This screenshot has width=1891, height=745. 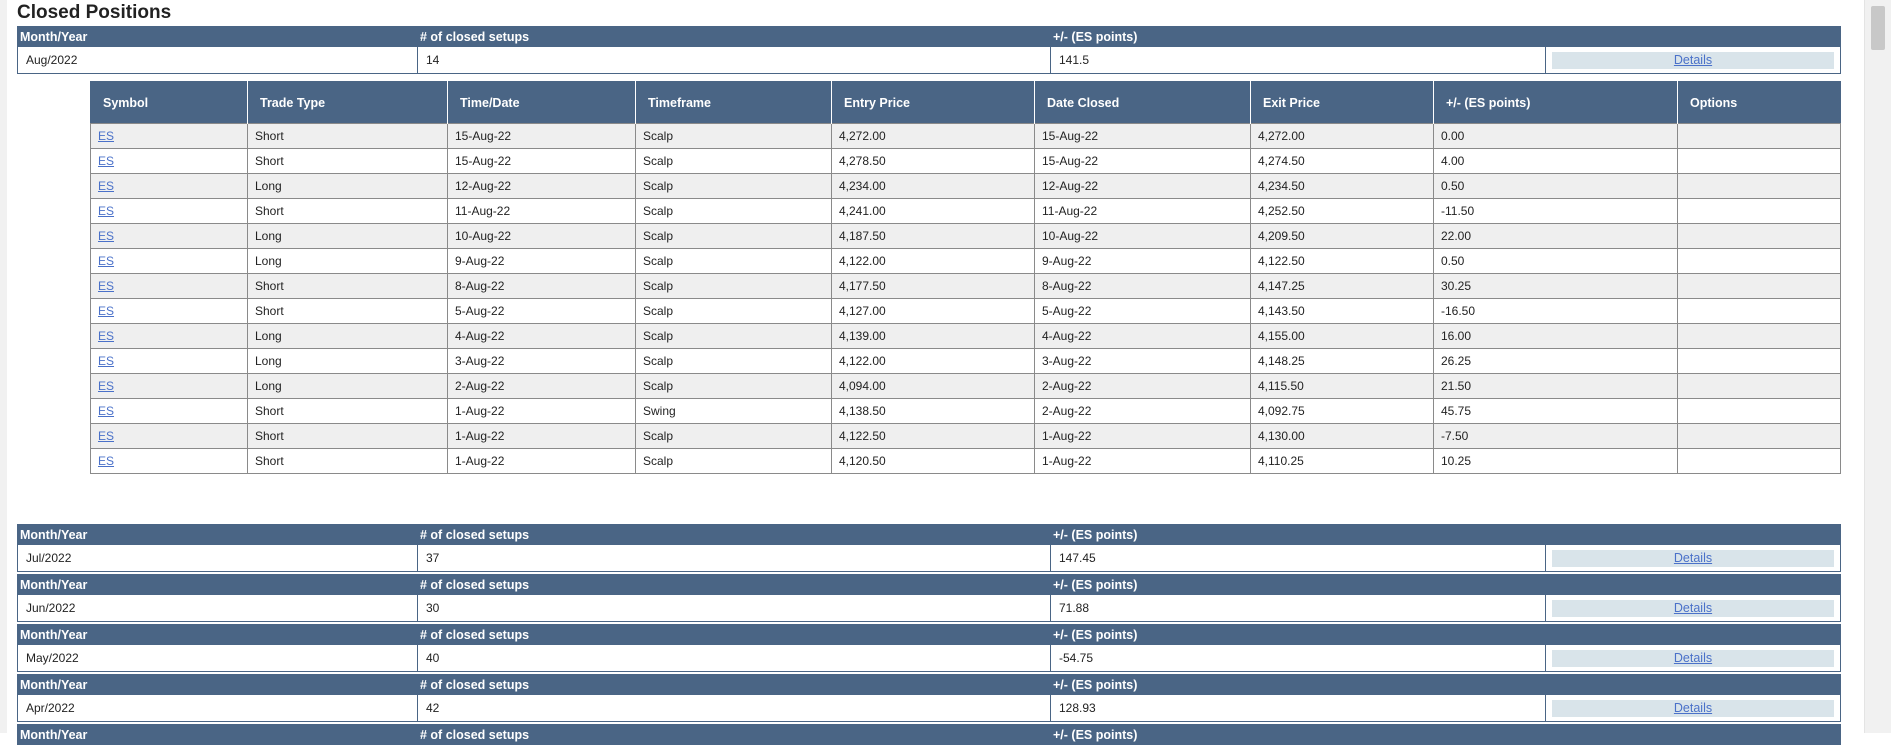 I want to click on column-header: Timeframe, so click(x=733, y=102).